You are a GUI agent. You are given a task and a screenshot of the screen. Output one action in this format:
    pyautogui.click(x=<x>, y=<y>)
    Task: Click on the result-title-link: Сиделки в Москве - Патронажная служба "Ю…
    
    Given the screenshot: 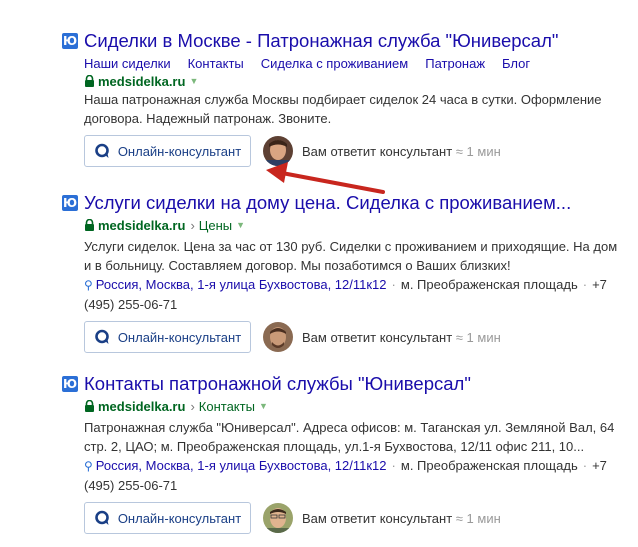 What is the action you would take?
    pyautogui.click(x=321, y=41)
    